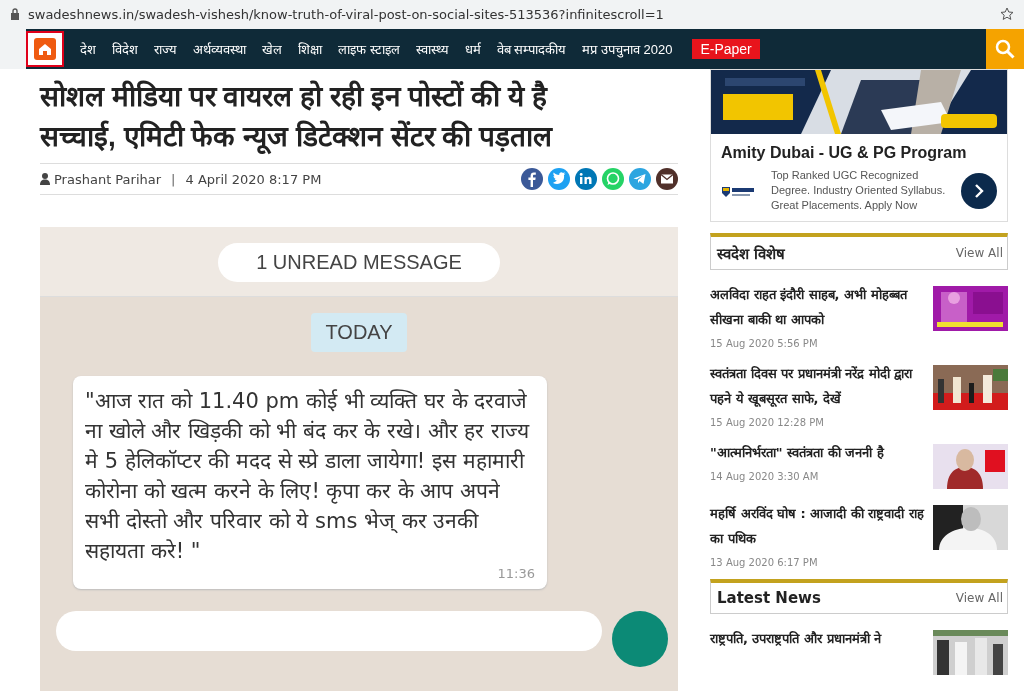 This screenshot has width=1024, height=691. What do you see at coordinates (88, 49) in the screenshot?
I see `nav-link: देश` at bounding box center [88, 49].